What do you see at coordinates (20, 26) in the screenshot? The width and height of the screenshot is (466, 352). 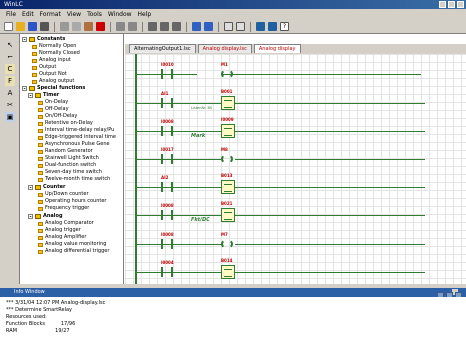 I see `open-icon` at bounding box center [20, 26].